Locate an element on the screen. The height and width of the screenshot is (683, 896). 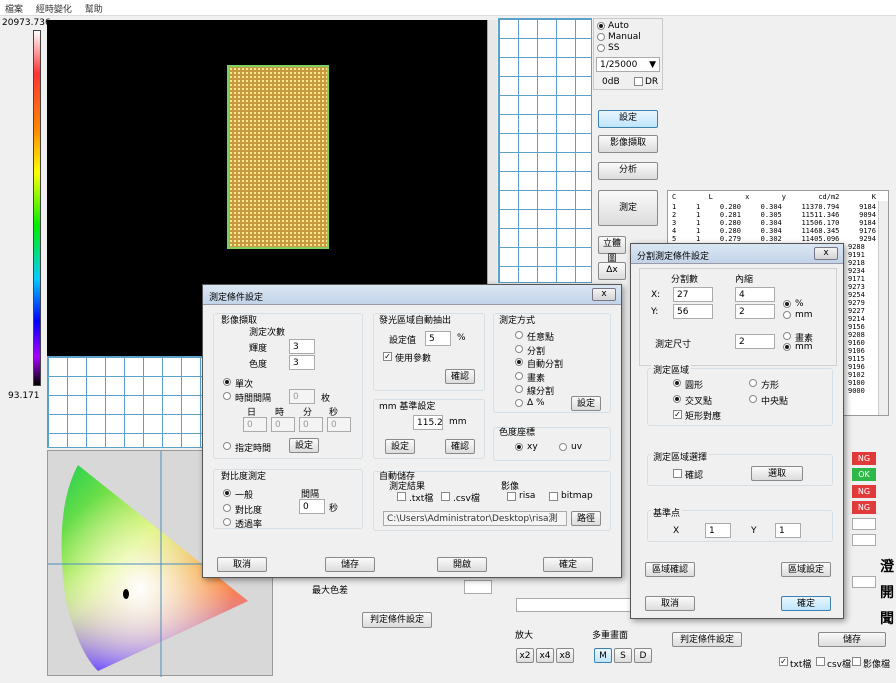
second-input: 0 is located at coordinates (339, 424).